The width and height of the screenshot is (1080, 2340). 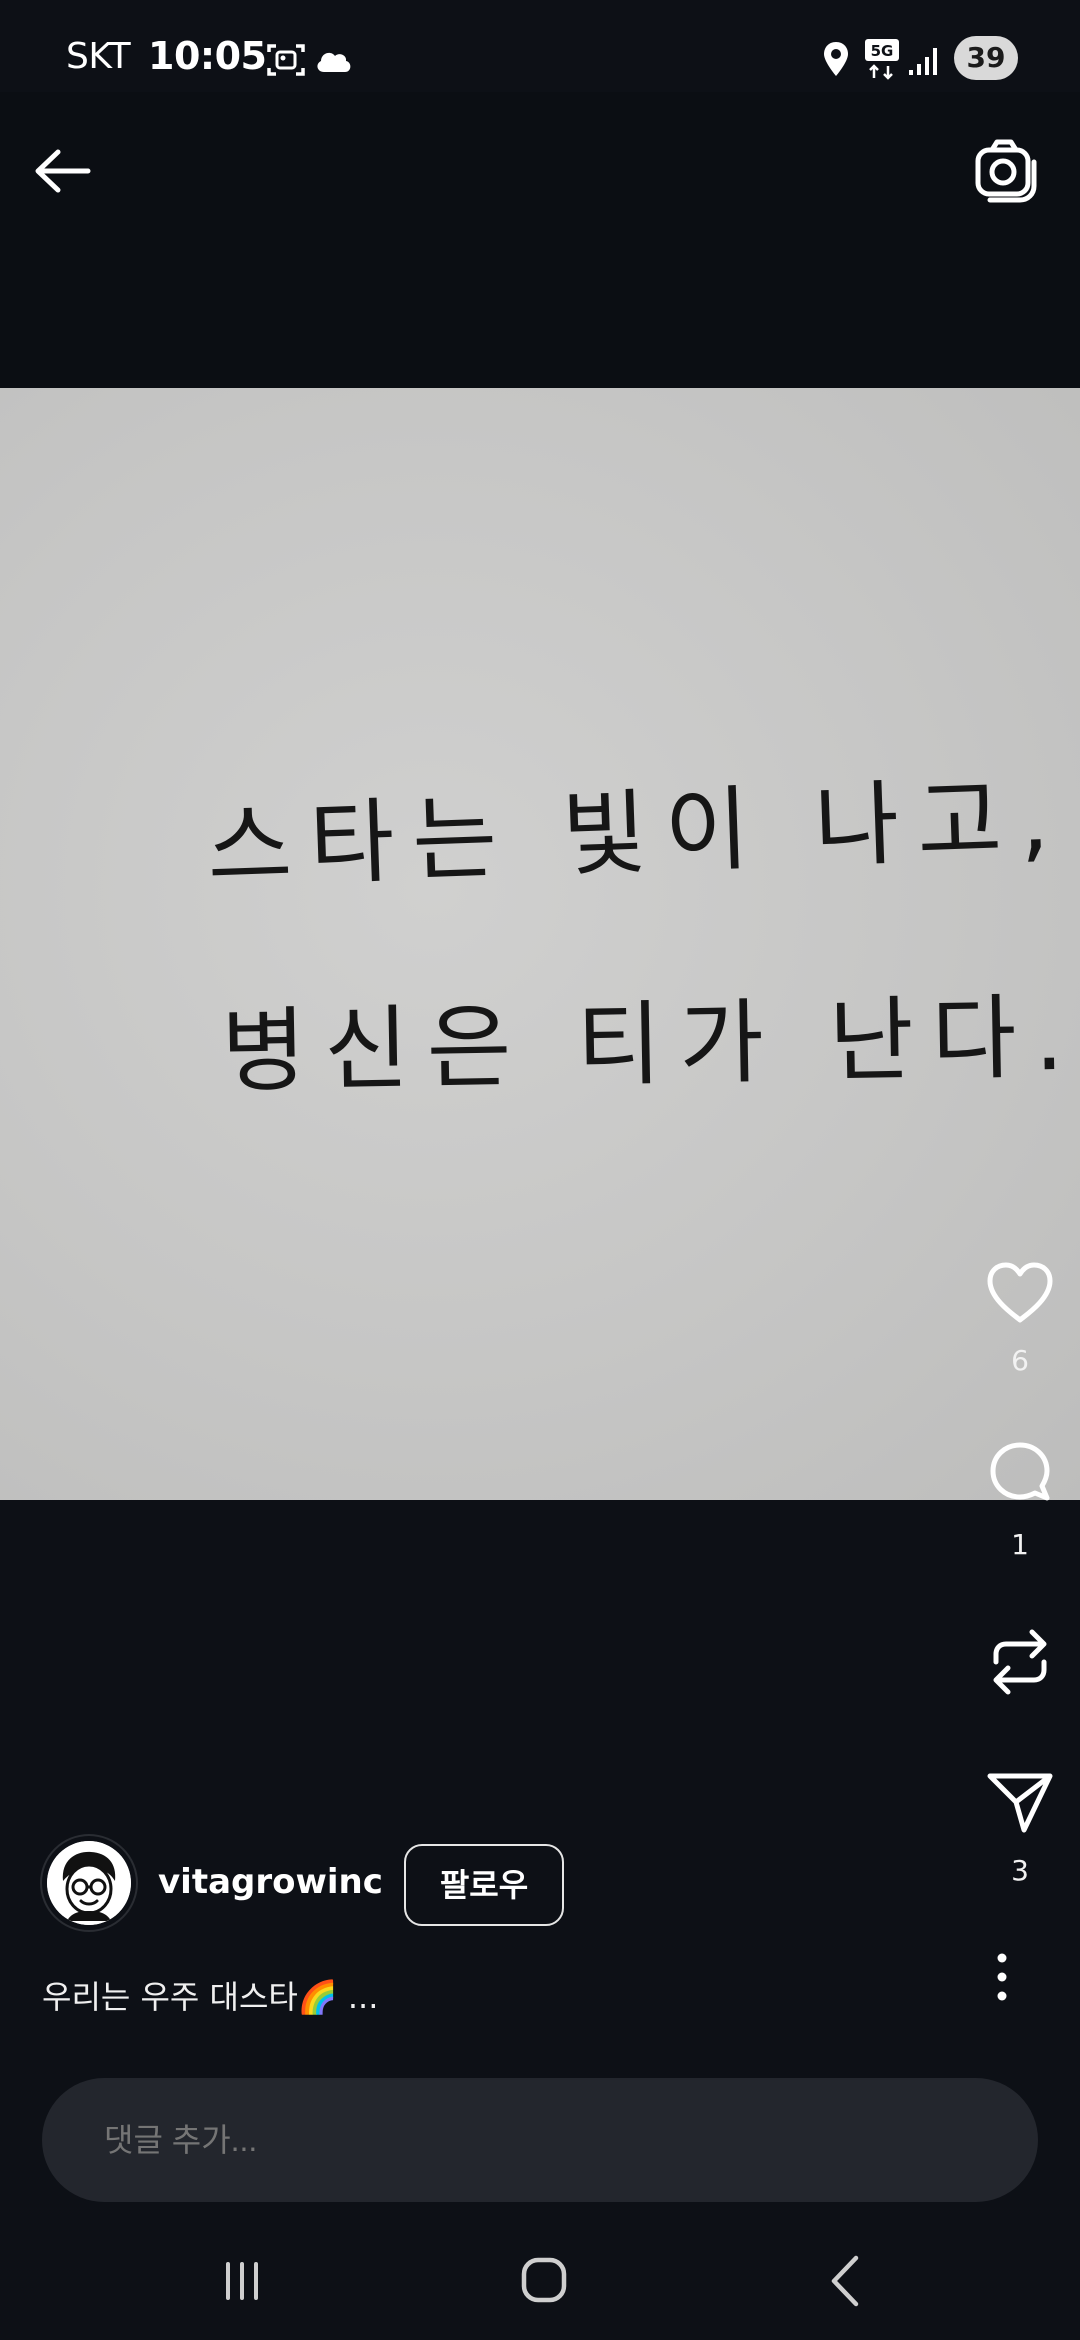 What do you see at coordinates (923, 61) in the screenshot?
I see `signal-icon` at bounding box center [923, 61].